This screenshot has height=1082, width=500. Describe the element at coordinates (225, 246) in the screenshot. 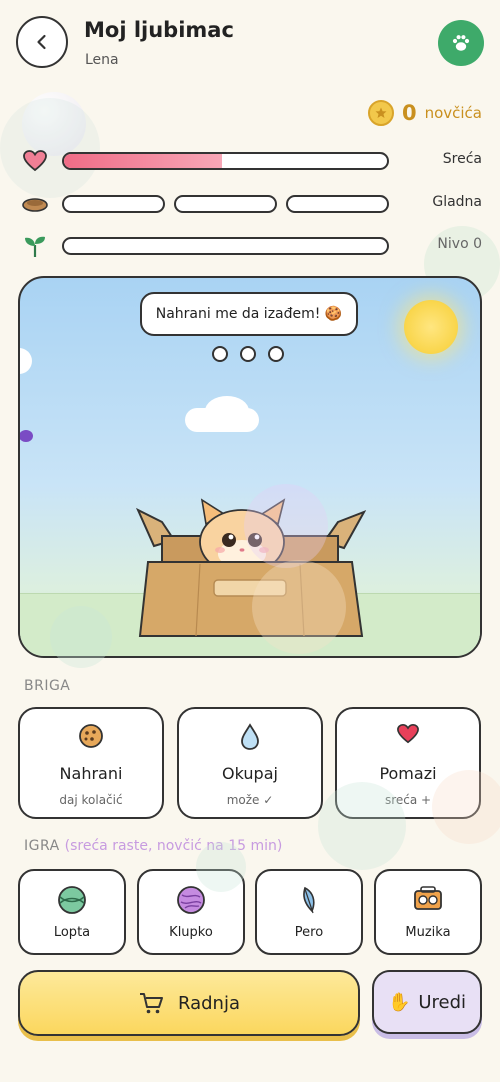

I see `growth-bar` at that location.